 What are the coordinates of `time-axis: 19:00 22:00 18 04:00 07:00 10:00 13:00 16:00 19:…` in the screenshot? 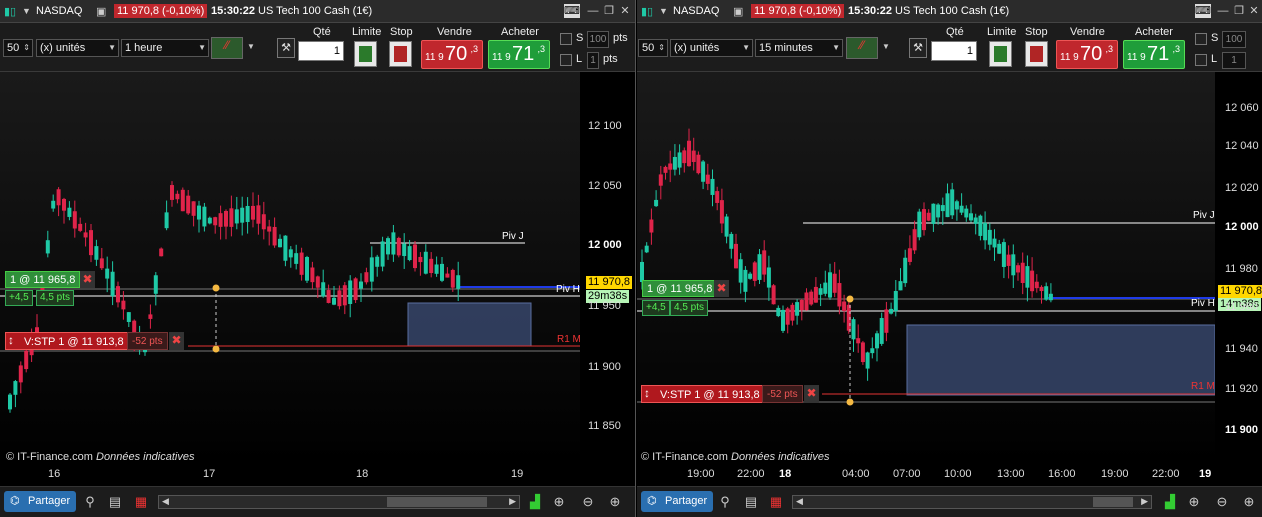 It's located at (949, 474).